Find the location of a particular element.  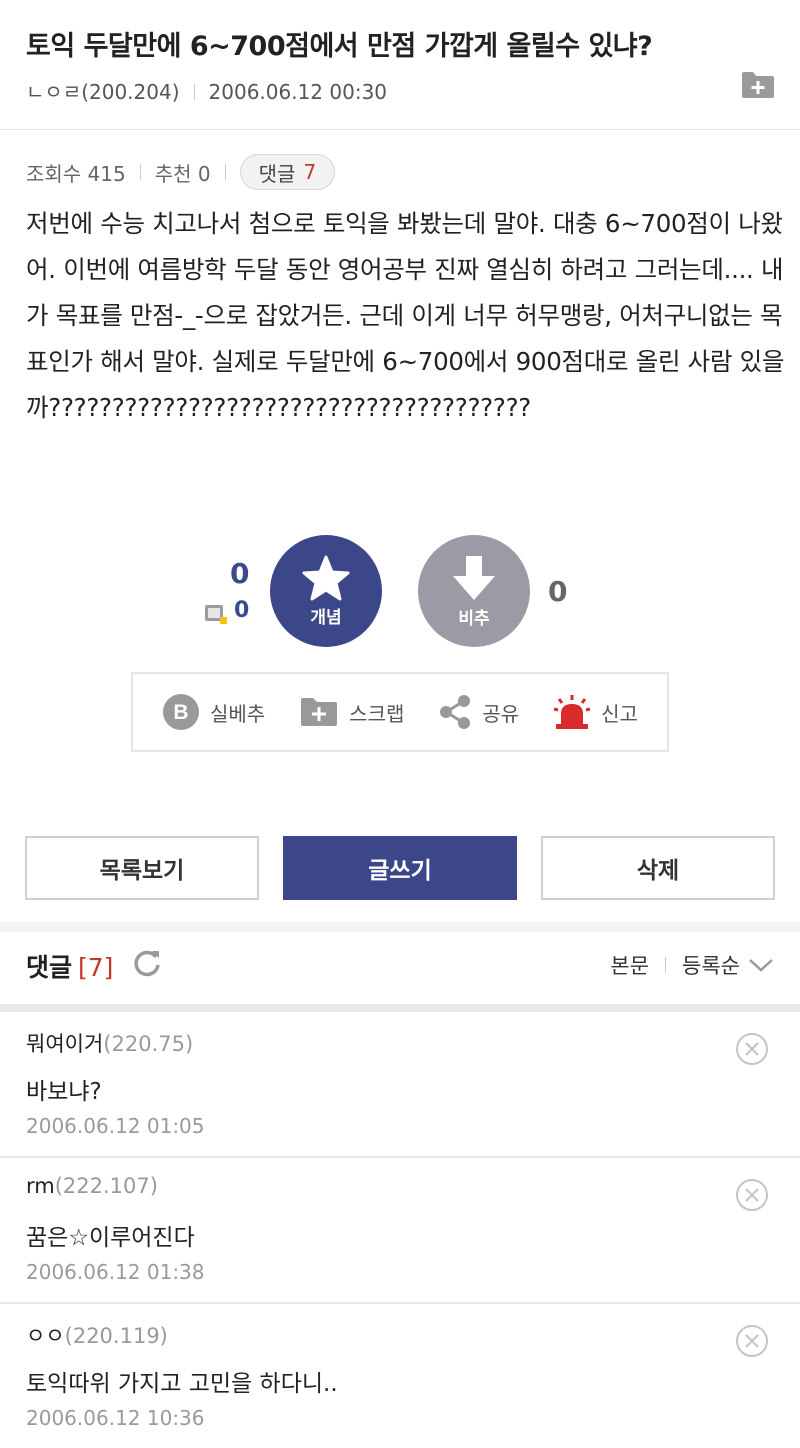

refresh-icon is located at coordinates (147, 963).